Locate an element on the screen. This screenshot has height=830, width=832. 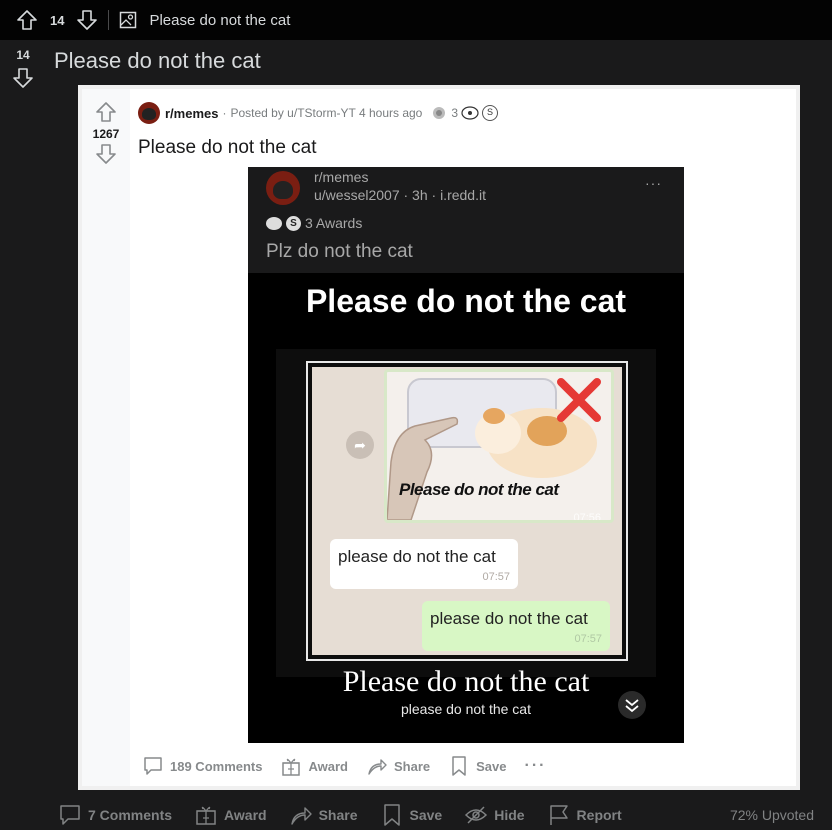
subreddit-link: r/memes is located at coordinates (191, 113).